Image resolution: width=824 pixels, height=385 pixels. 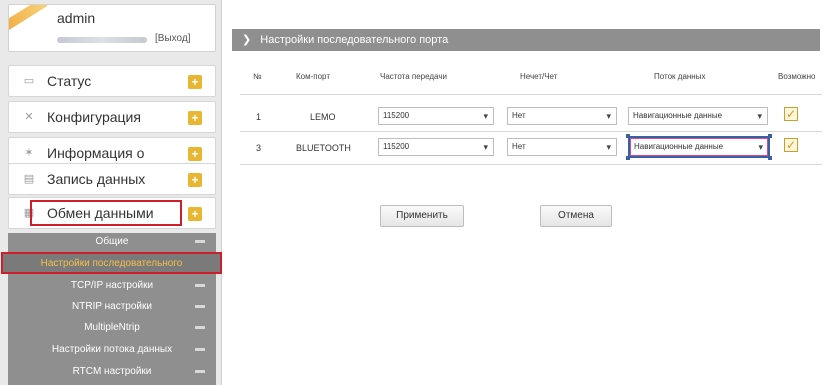 I want to click on submenu-item-data-stream: Настройки потока данных, so click(x=112, y=350).